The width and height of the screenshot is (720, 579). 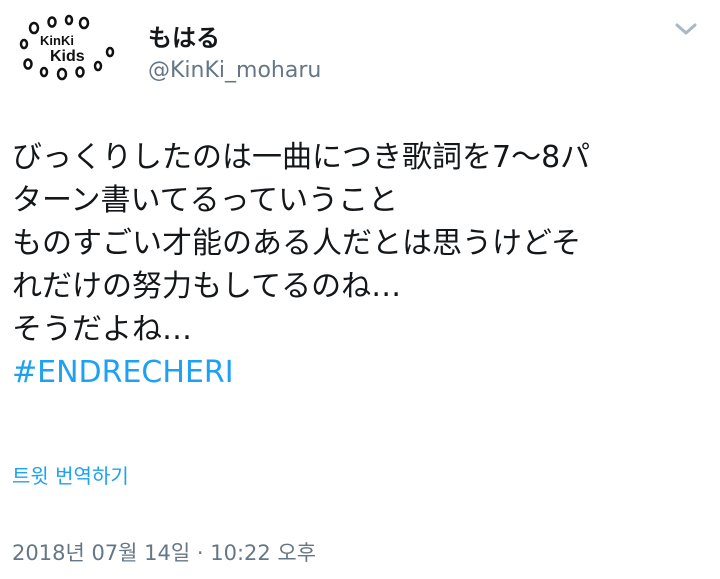 I want to click on kinki-kids-logo: KinKi Kids, so click(x=67, y=47).